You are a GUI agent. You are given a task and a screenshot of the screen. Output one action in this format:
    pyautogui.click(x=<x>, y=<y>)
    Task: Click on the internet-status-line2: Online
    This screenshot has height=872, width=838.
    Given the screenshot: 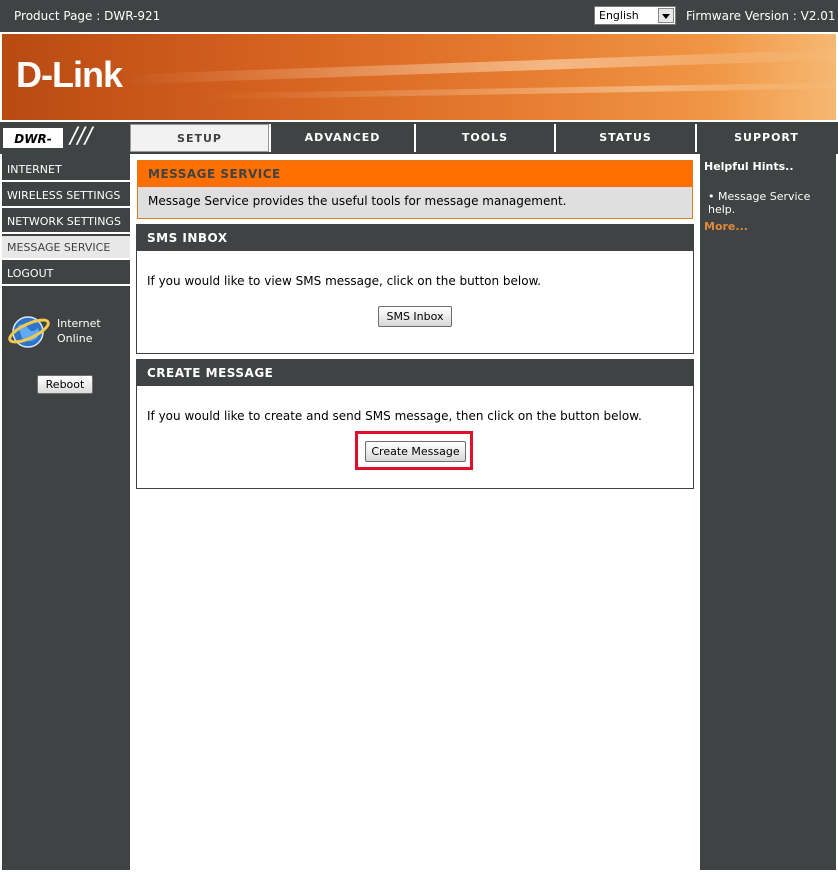 What is the action you would take?
    pyautogui.click(x=75, y=338)
    